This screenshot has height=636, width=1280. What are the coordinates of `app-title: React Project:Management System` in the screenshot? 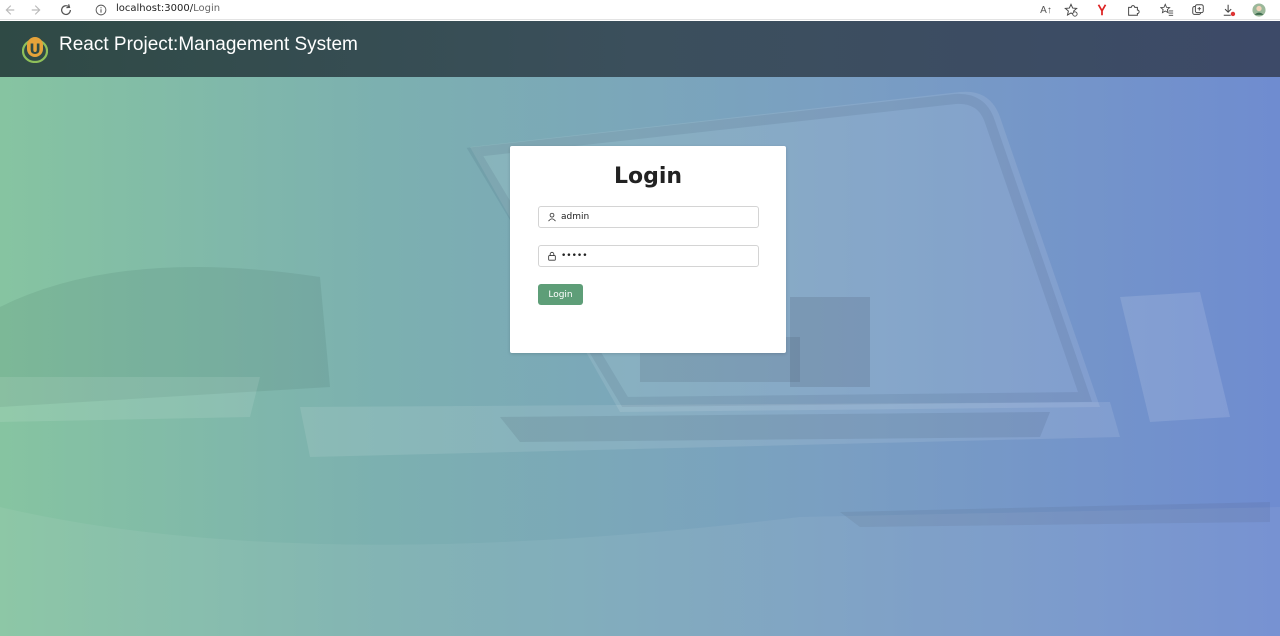 It's located at (208, 44).